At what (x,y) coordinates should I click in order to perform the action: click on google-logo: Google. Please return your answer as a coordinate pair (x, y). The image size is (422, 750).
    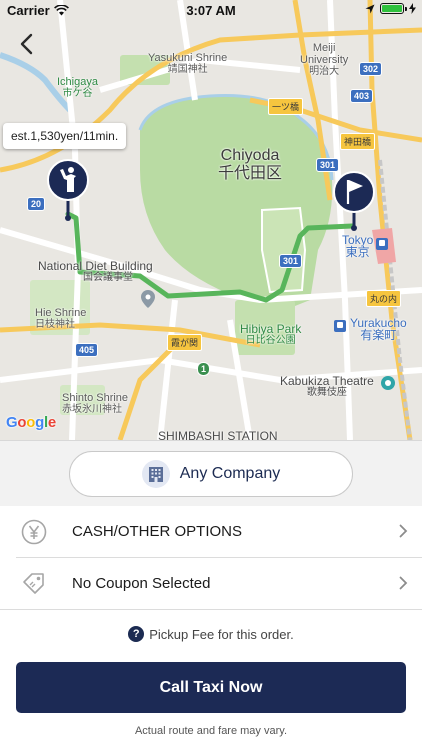
    Looking at the image, I should click on (31, 422).